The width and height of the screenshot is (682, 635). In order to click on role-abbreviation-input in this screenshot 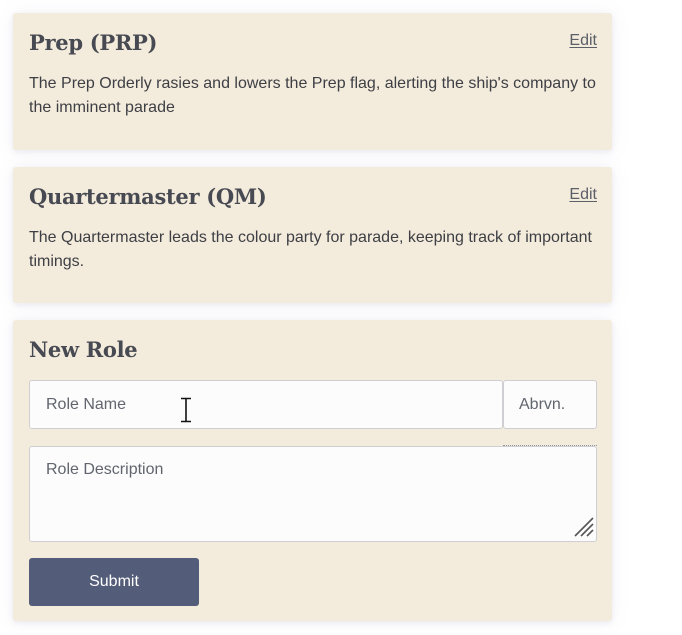, I will do `click(550, 404)`.